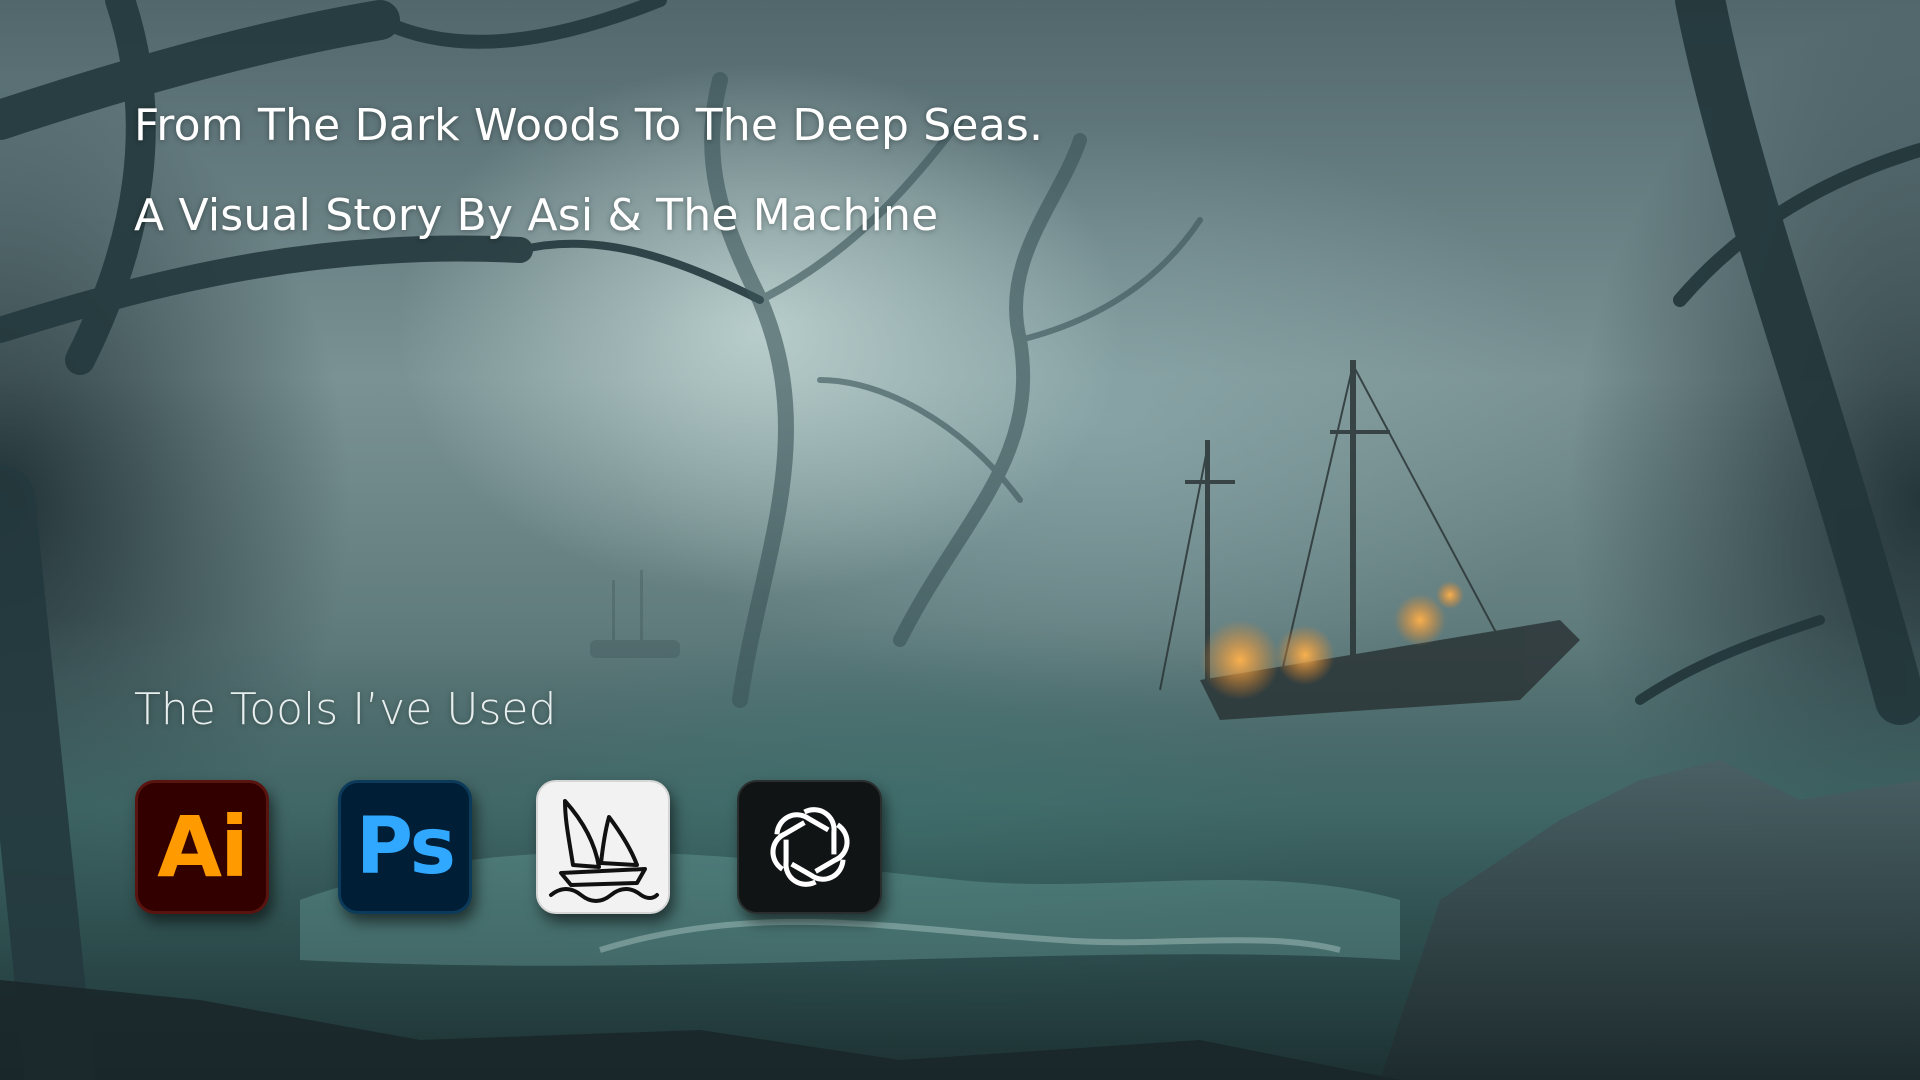  What do you see at coordinates (345, 709) in the screenshot?
I see `tools-heading: The Tools I’ve Used` at bounding box center [345, 709].